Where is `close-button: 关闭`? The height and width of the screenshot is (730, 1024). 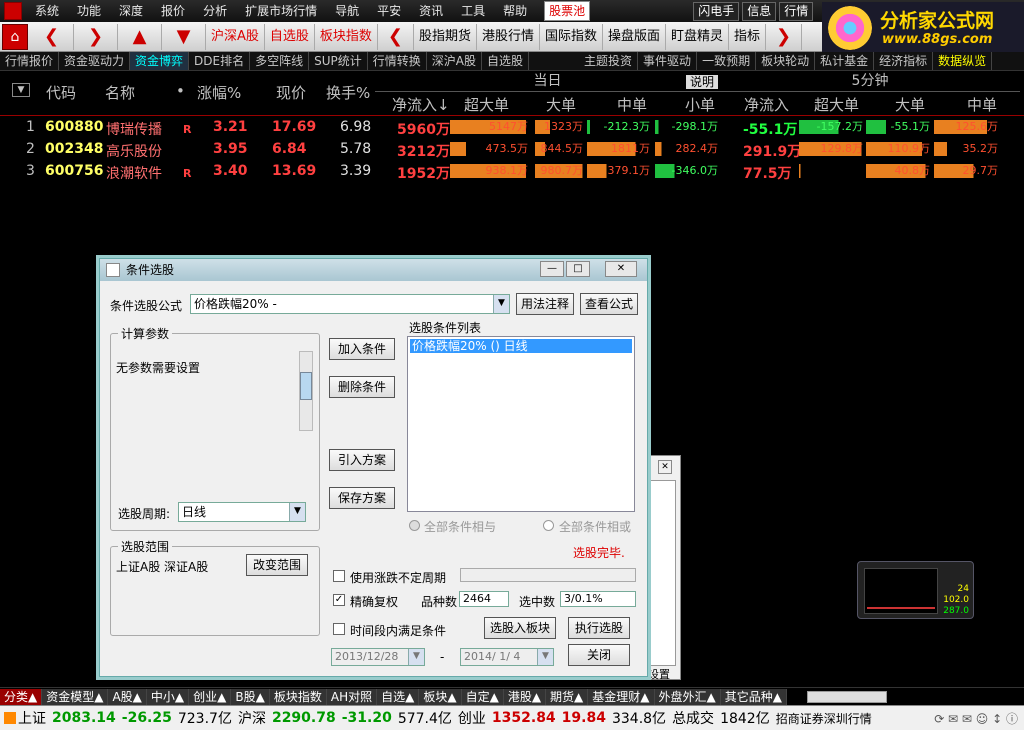
close-button: 关闭 is located at coordinates (599, 655).